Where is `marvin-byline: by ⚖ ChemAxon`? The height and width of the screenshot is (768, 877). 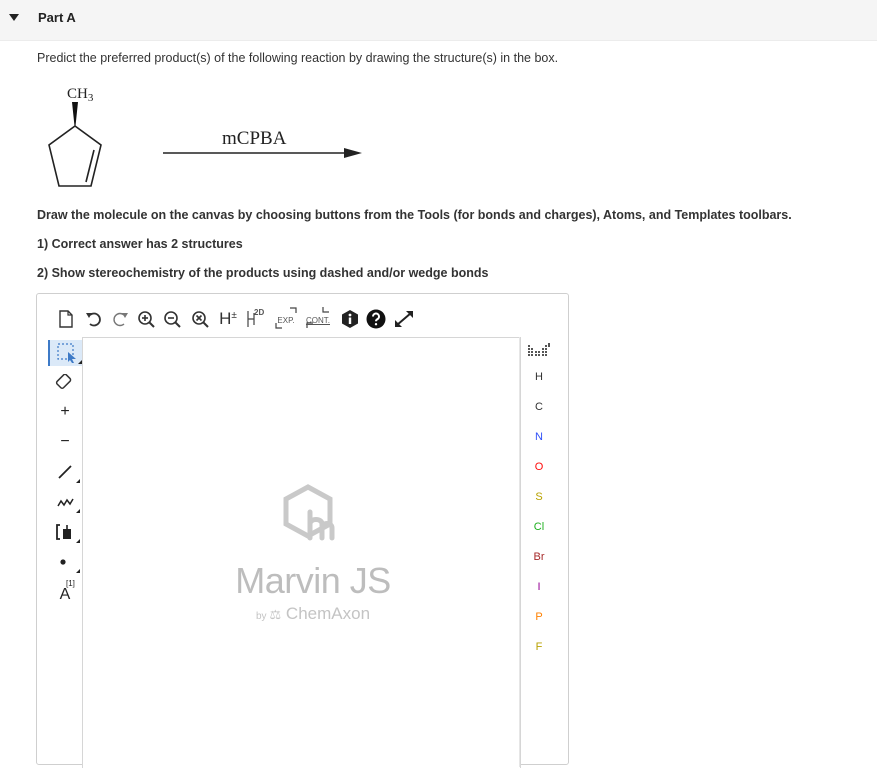 marvin-byline: by ⚖ ChemAxon is located at coordinates (313, 614).